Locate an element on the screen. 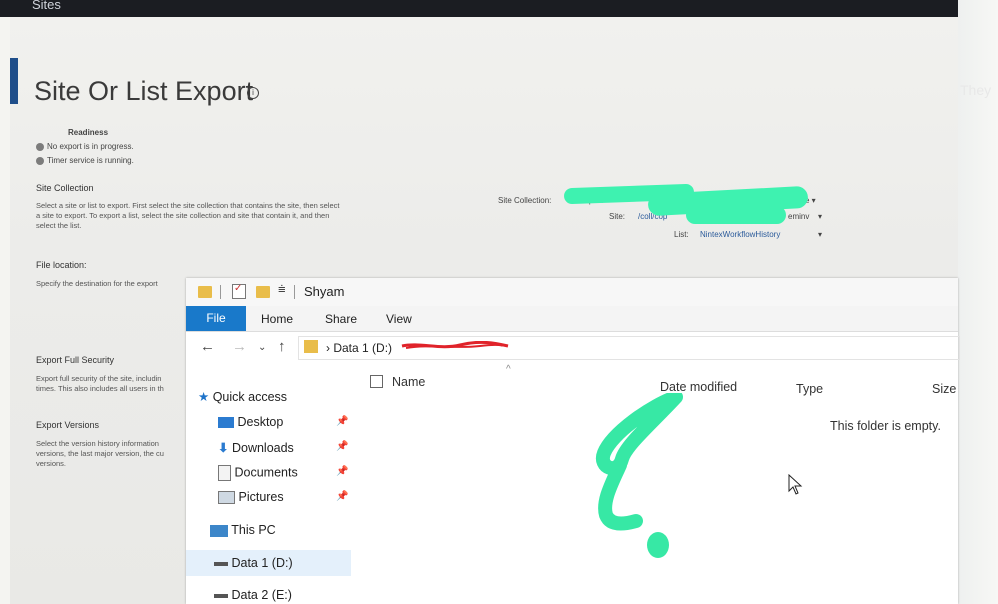 The image size is (998, 604). file-location-description: Specify the destination for the export is located at coordinates (97, 283).